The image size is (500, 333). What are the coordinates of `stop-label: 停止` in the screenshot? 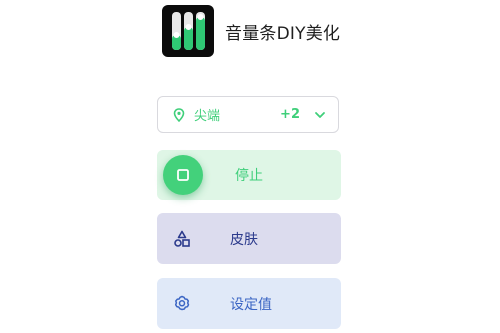 It's located at (249, 176).